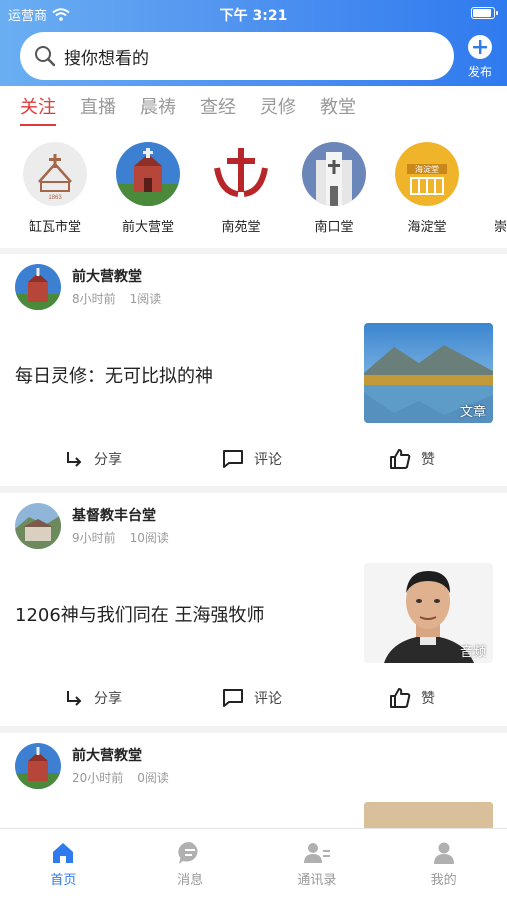 The width and height of the screenshot is (507, 900). I want to click on church-name: 前大营堂, so click(147, 227).